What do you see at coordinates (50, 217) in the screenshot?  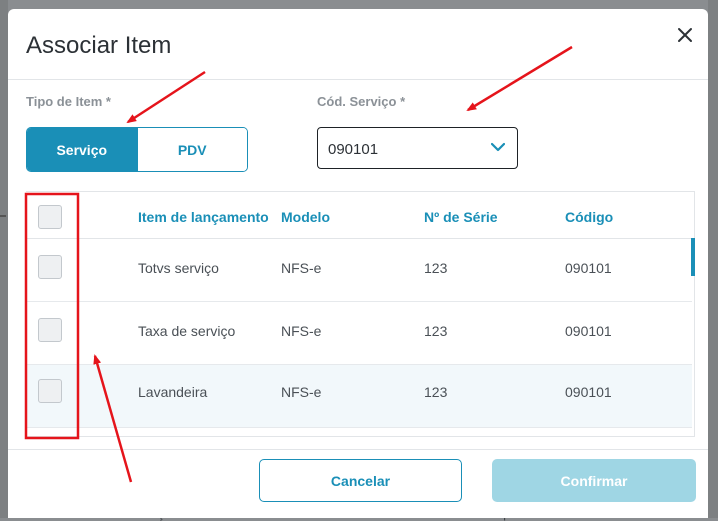 I see `select-all-checkbox` at bounding box center [50, 217].